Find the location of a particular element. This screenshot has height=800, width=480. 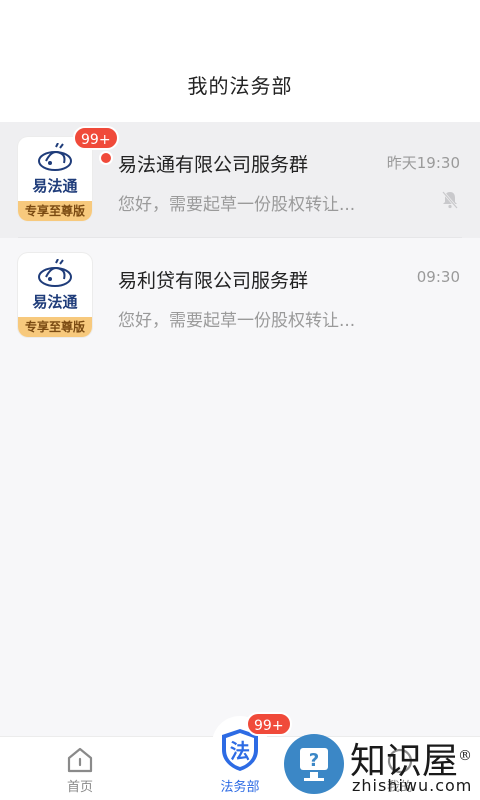

unread-dot is located at coordinates (106, 158).